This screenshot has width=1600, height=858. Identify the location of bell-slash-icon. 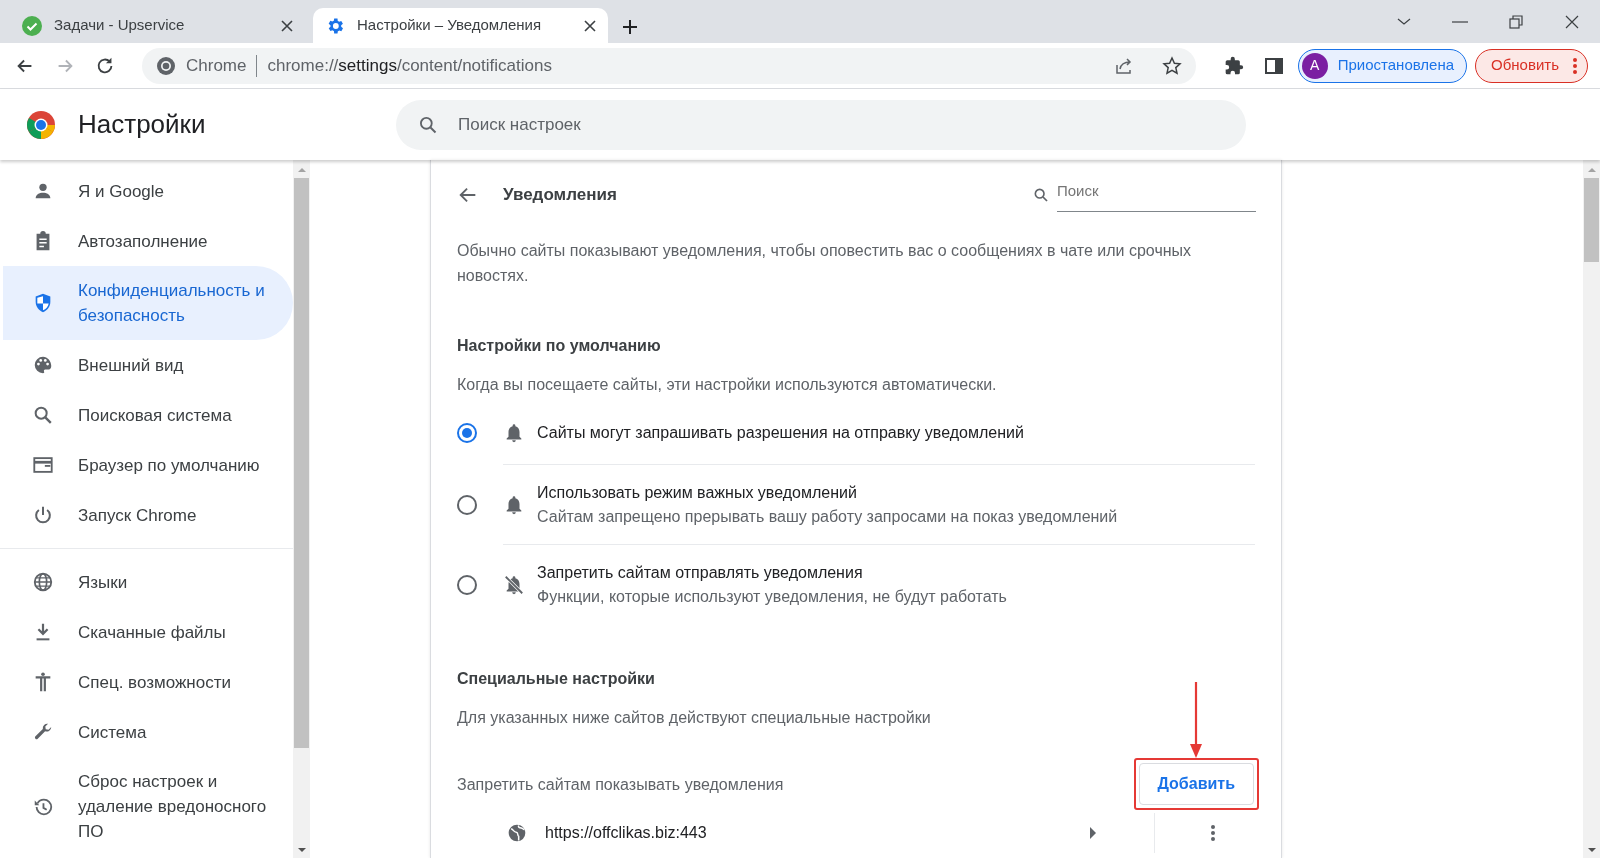
(514, 585).